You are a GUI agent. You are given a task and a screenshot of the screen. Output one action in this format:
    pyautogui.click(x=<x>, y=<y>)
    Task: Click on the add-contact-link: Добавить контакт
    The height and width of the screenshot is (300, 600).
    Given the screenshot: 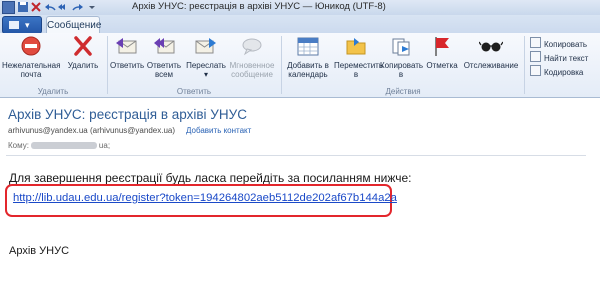 What is the action you would take?
    pyautogui.click(x=218, y=130)
    